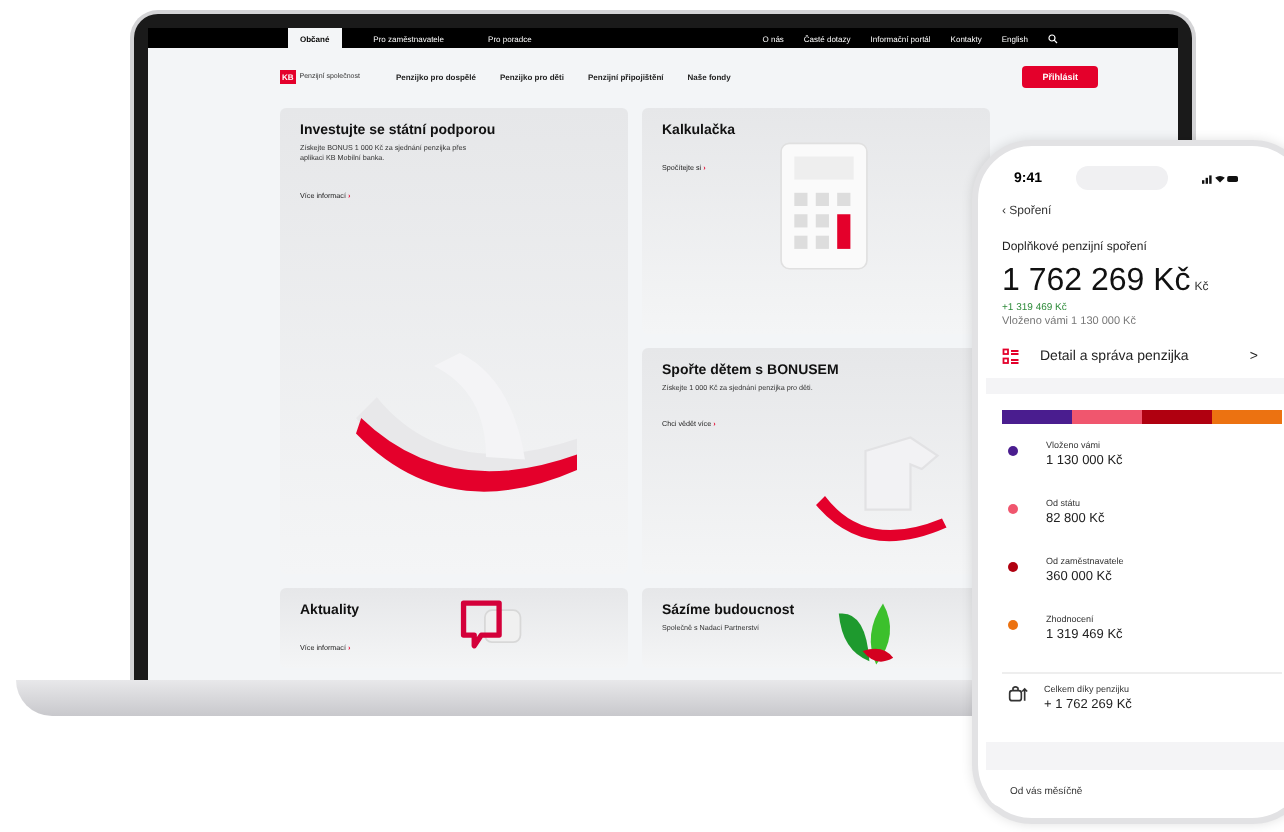  What do you see at coordinates (1011, 357) in the screenshot?
I see `list-icon` at bounding box center [1011, 357].